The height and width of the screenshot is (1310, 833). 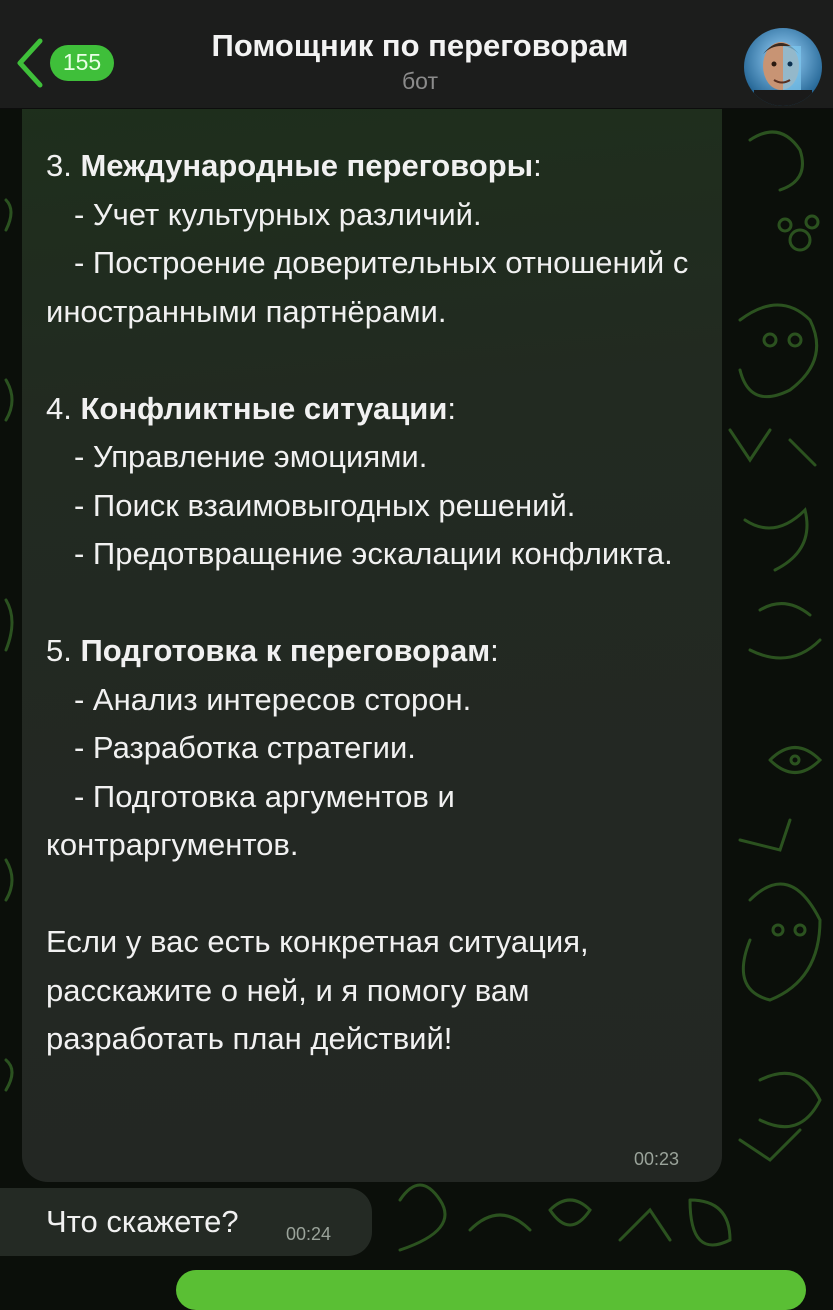 I want to click on back-button: 155, so click(x=70, y=63).